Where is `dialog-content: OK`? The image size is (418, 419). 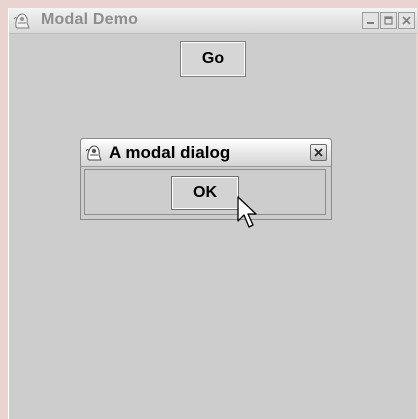 dialog-content: OK is located at coordinates (205, 192).